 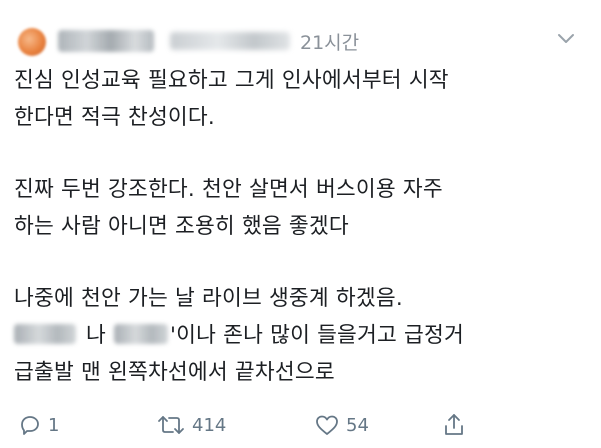 What do you see at coordinates (208, 298) in the screenshot?
I see `tweet-line: 나중에 천안 가는 날 라이브 생중계 하겠음.` at bounding box center [208, 298].